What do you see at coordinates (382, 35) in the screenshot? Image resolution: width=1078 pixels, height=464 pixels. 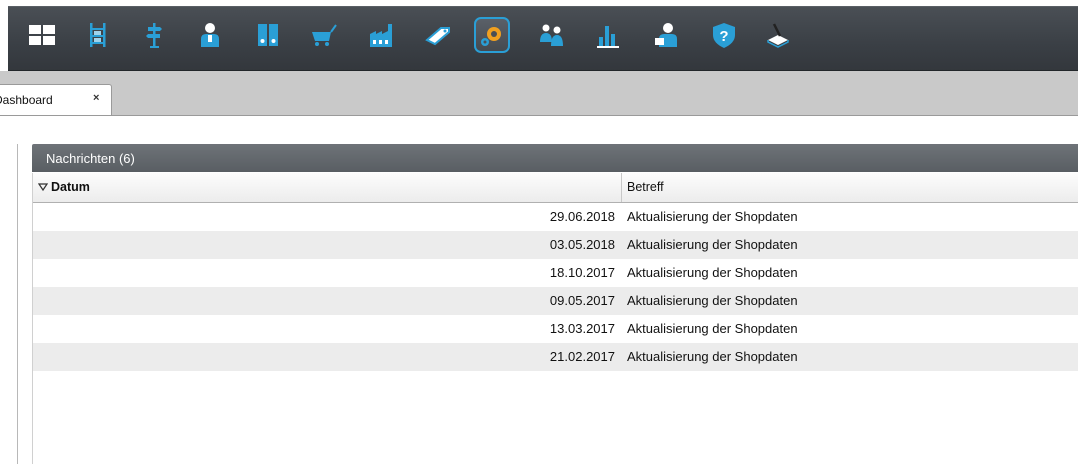 I see `factory-icon` at bounding box center [382, 35].